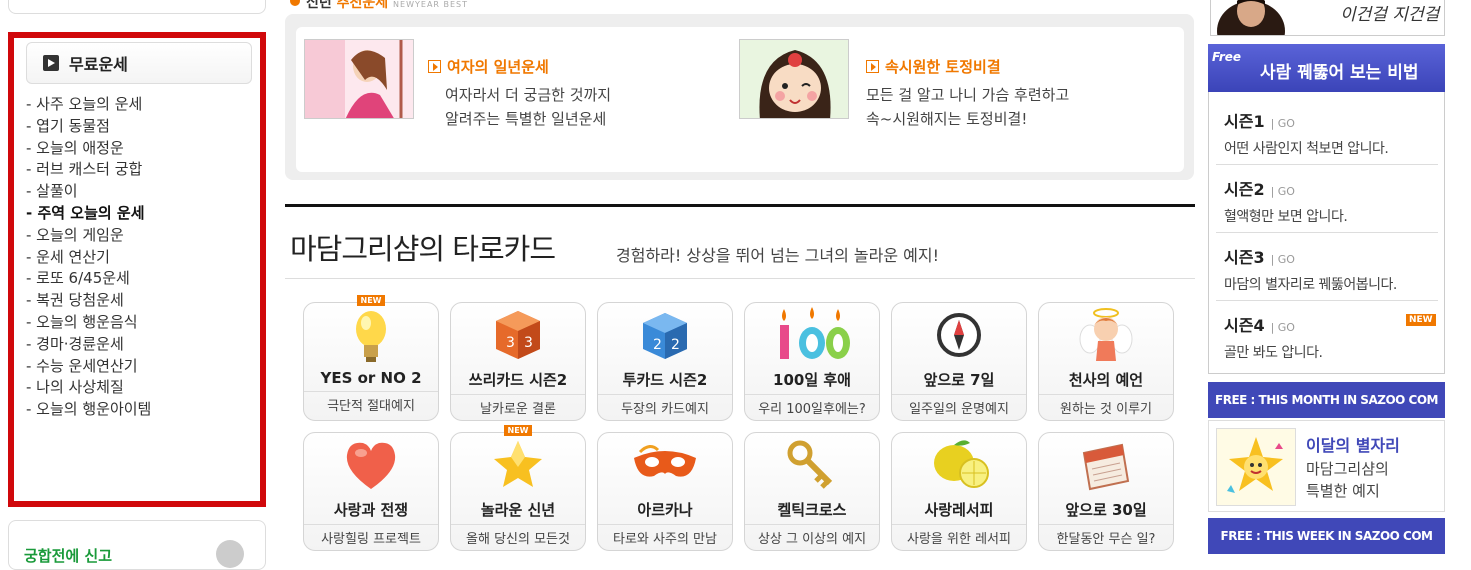 Image resolution: width=1471 pixels, height=570 pixels. I want to click on promo-title-woman: 여자의 일년운세, so click(488, 66).